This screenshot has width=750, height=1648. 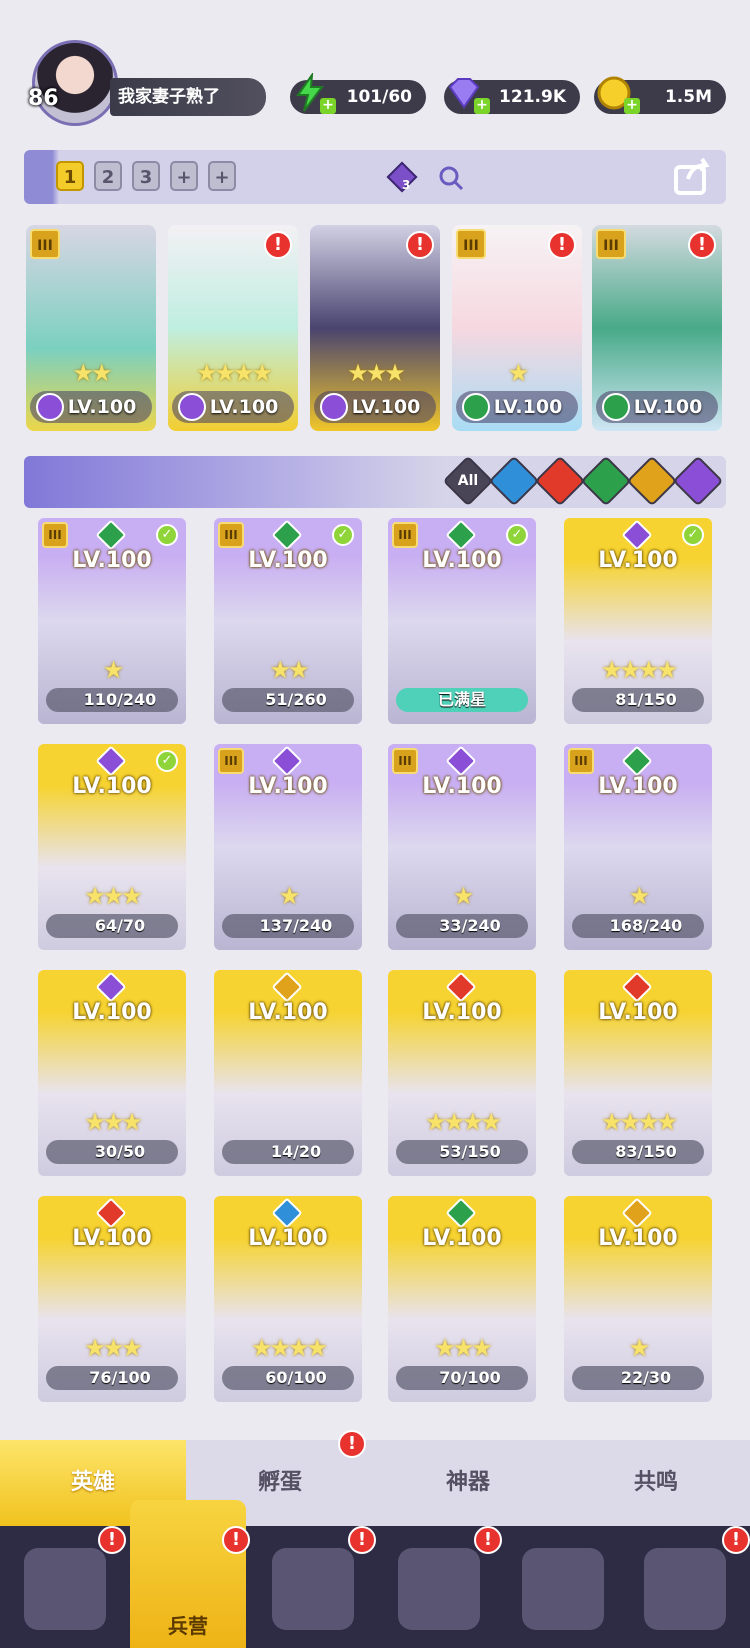 What do you see at coordinates (112, 1299) in the screenshot?
I see `hero-card: LV.100 ★★★ 76/100` at bounding box center [112, 1299].